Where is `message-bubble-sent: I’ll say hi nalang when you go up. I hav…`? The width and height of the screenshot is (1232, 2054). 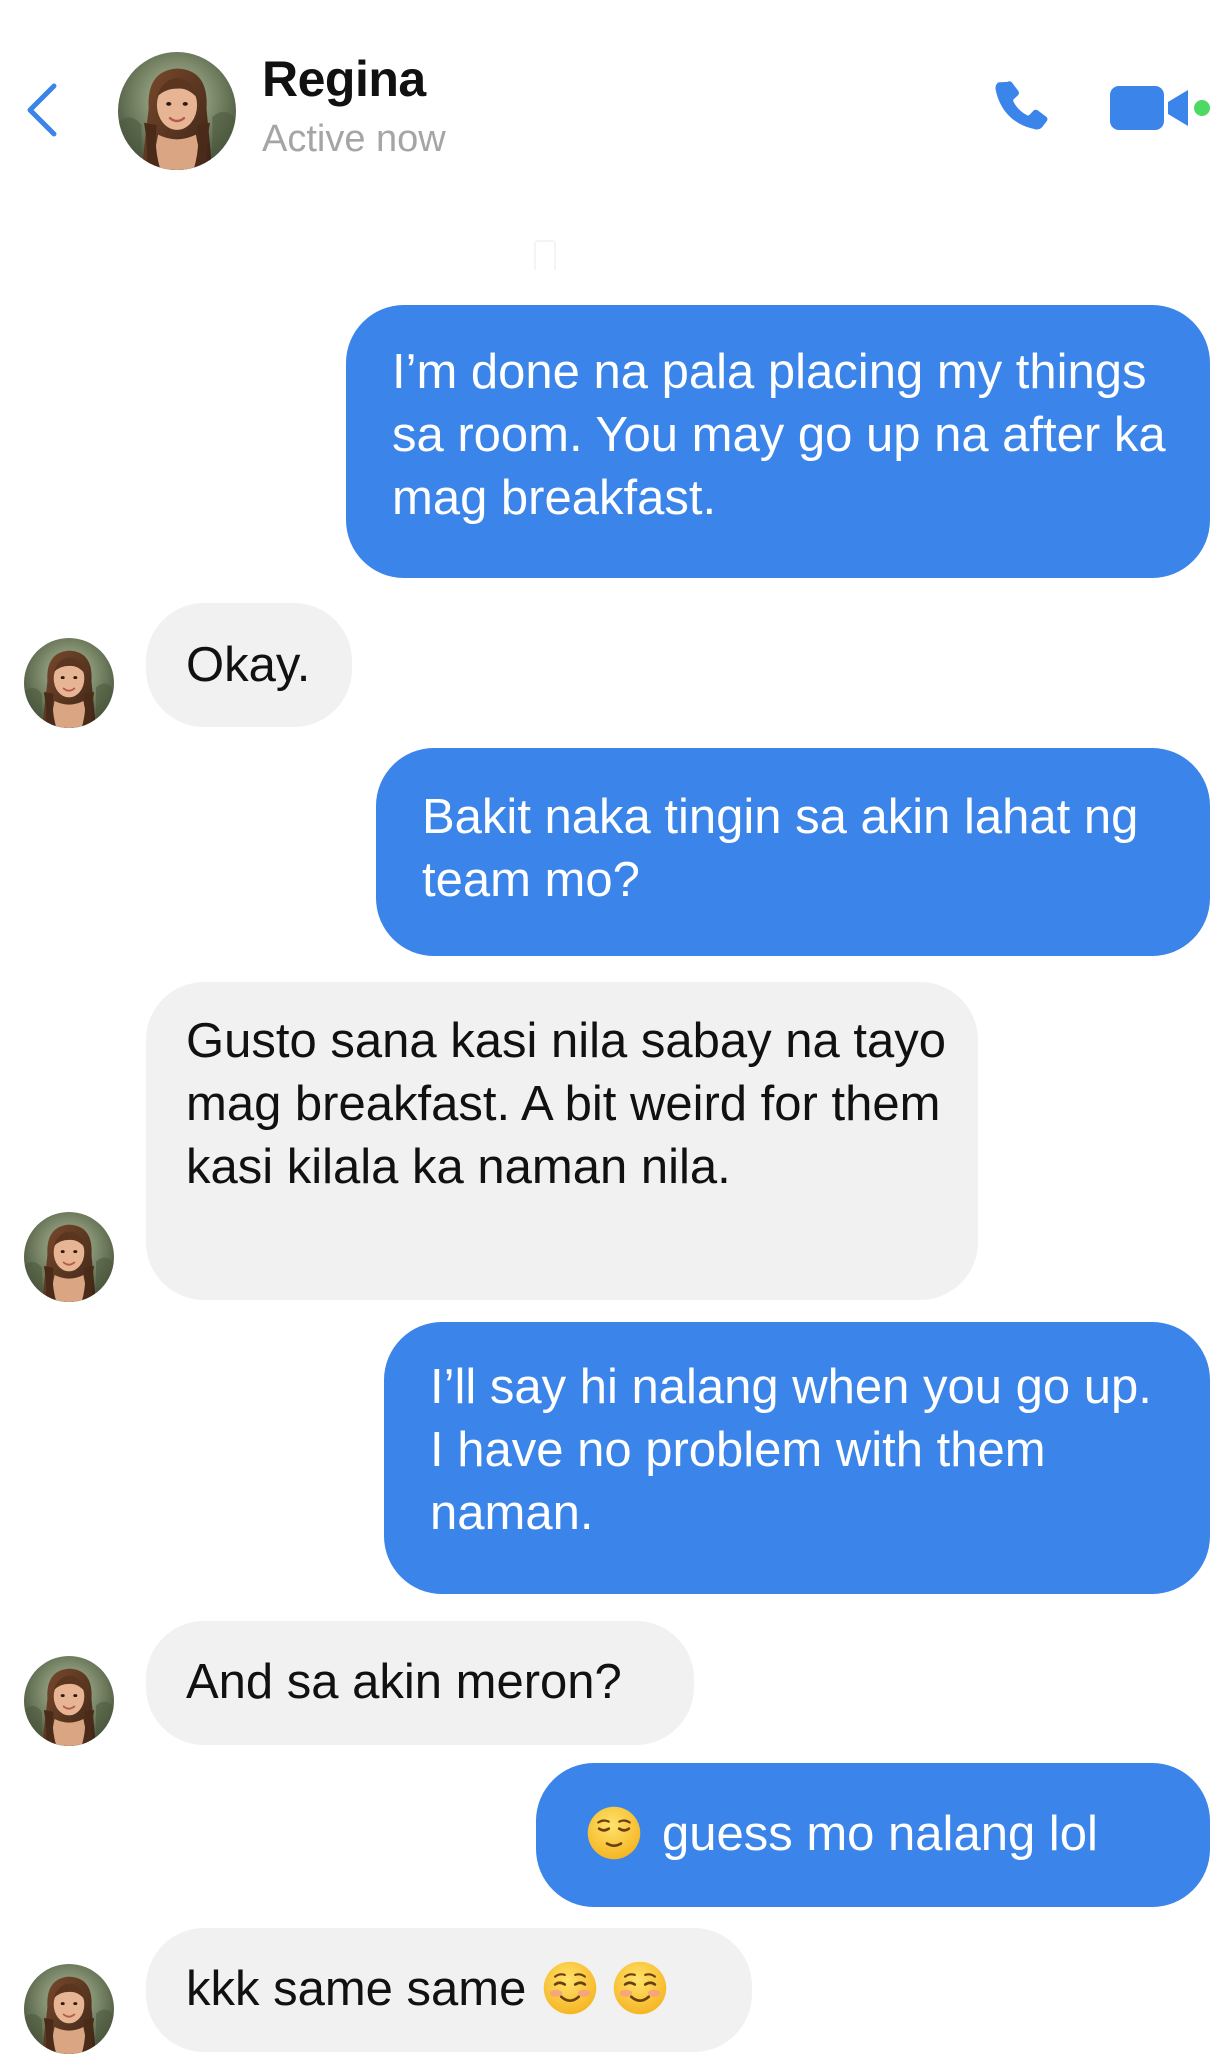 message-bubble-sent: I’ll say hi nalang when you go up. I hav… is located at coordinates (797, 1458).